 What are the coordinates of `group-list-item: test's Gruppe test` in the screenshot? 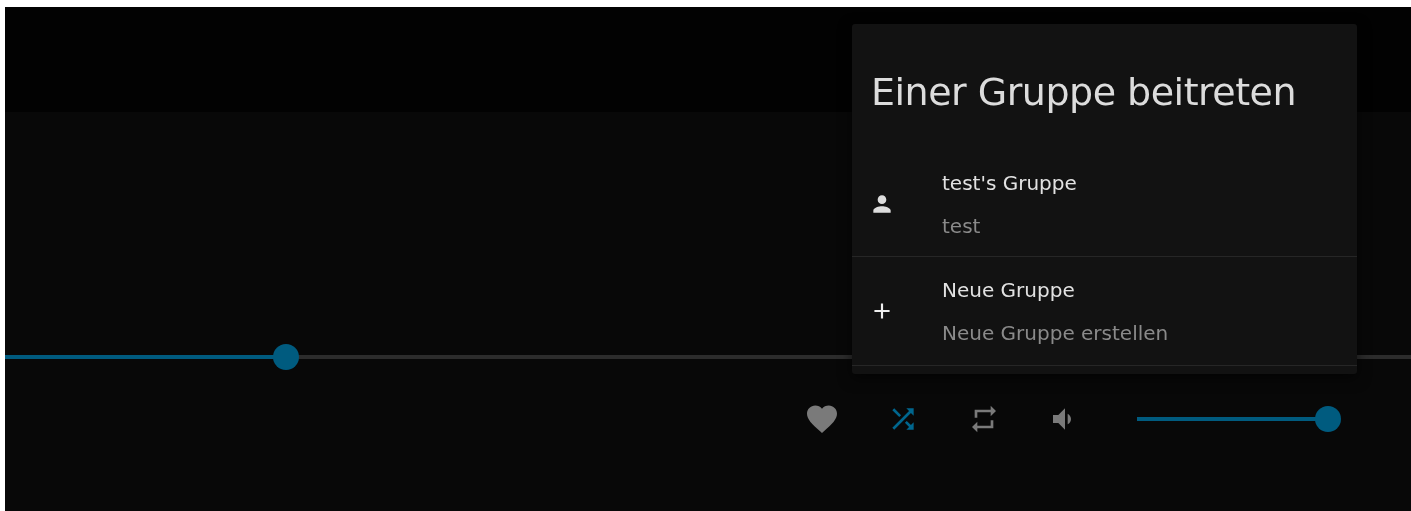 It's located at (1104, 204).